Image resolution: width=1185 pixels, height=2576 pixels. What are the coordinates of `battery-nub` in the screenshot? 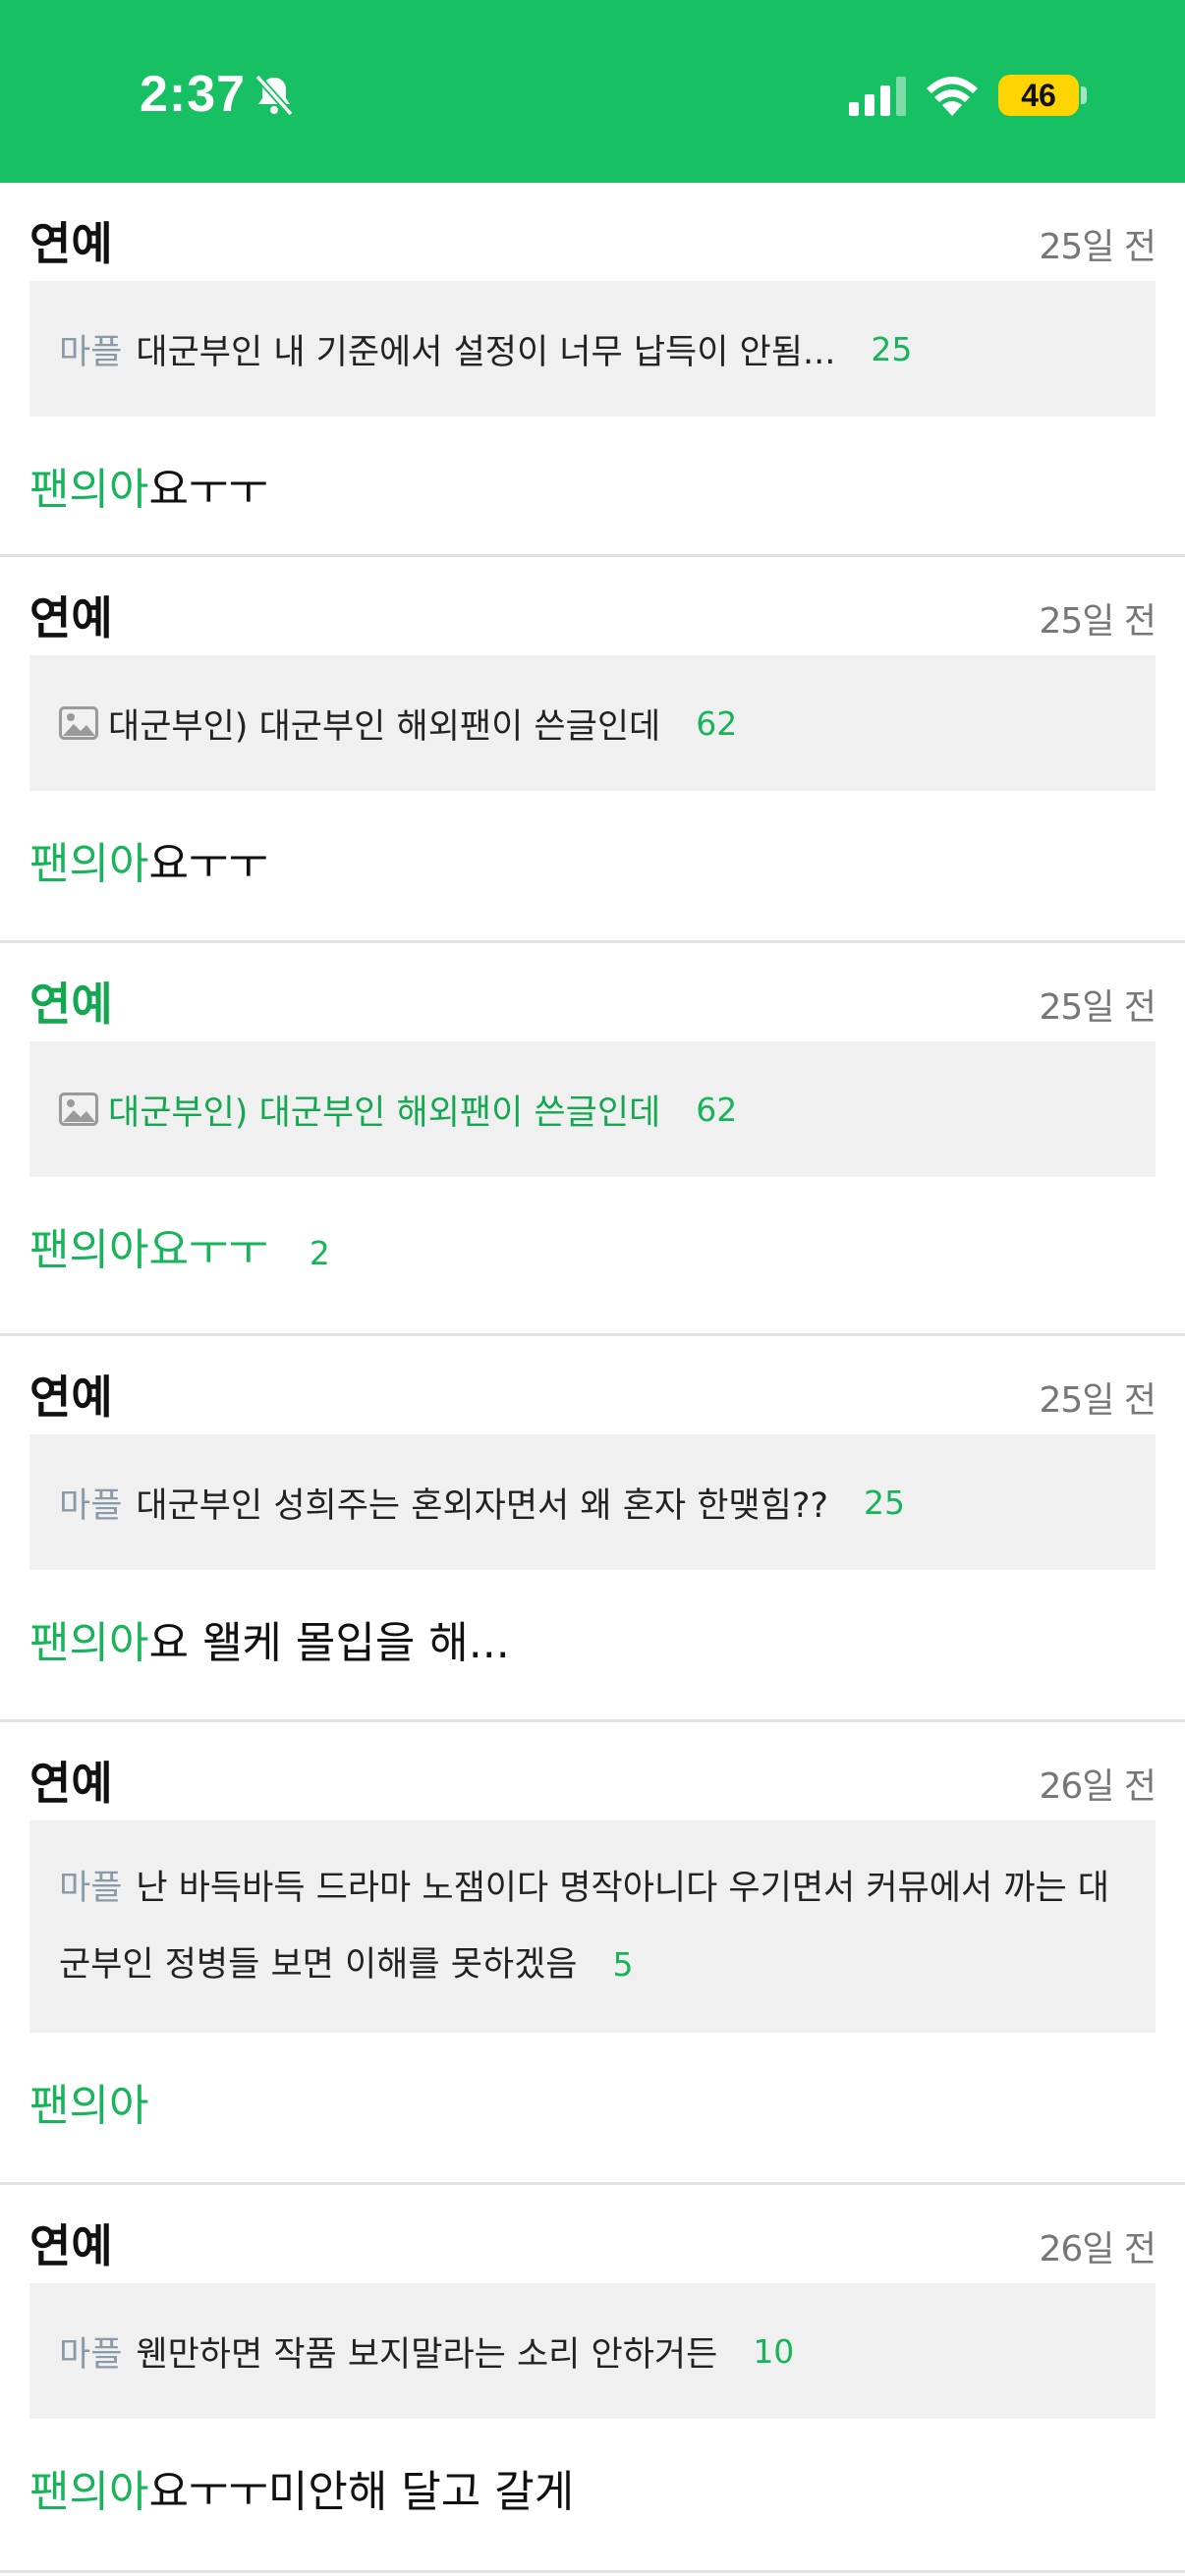 It's located at (1084, 95).